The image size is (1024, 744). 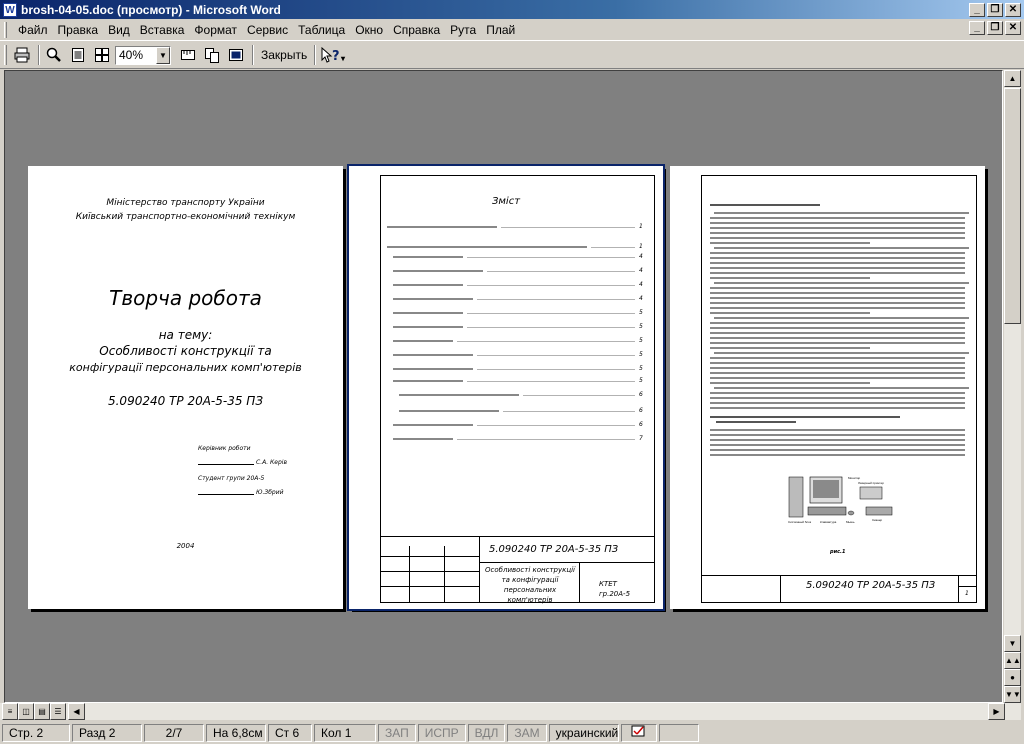 I want to click on maximize-button: ❐, so click(x=995, y=9).